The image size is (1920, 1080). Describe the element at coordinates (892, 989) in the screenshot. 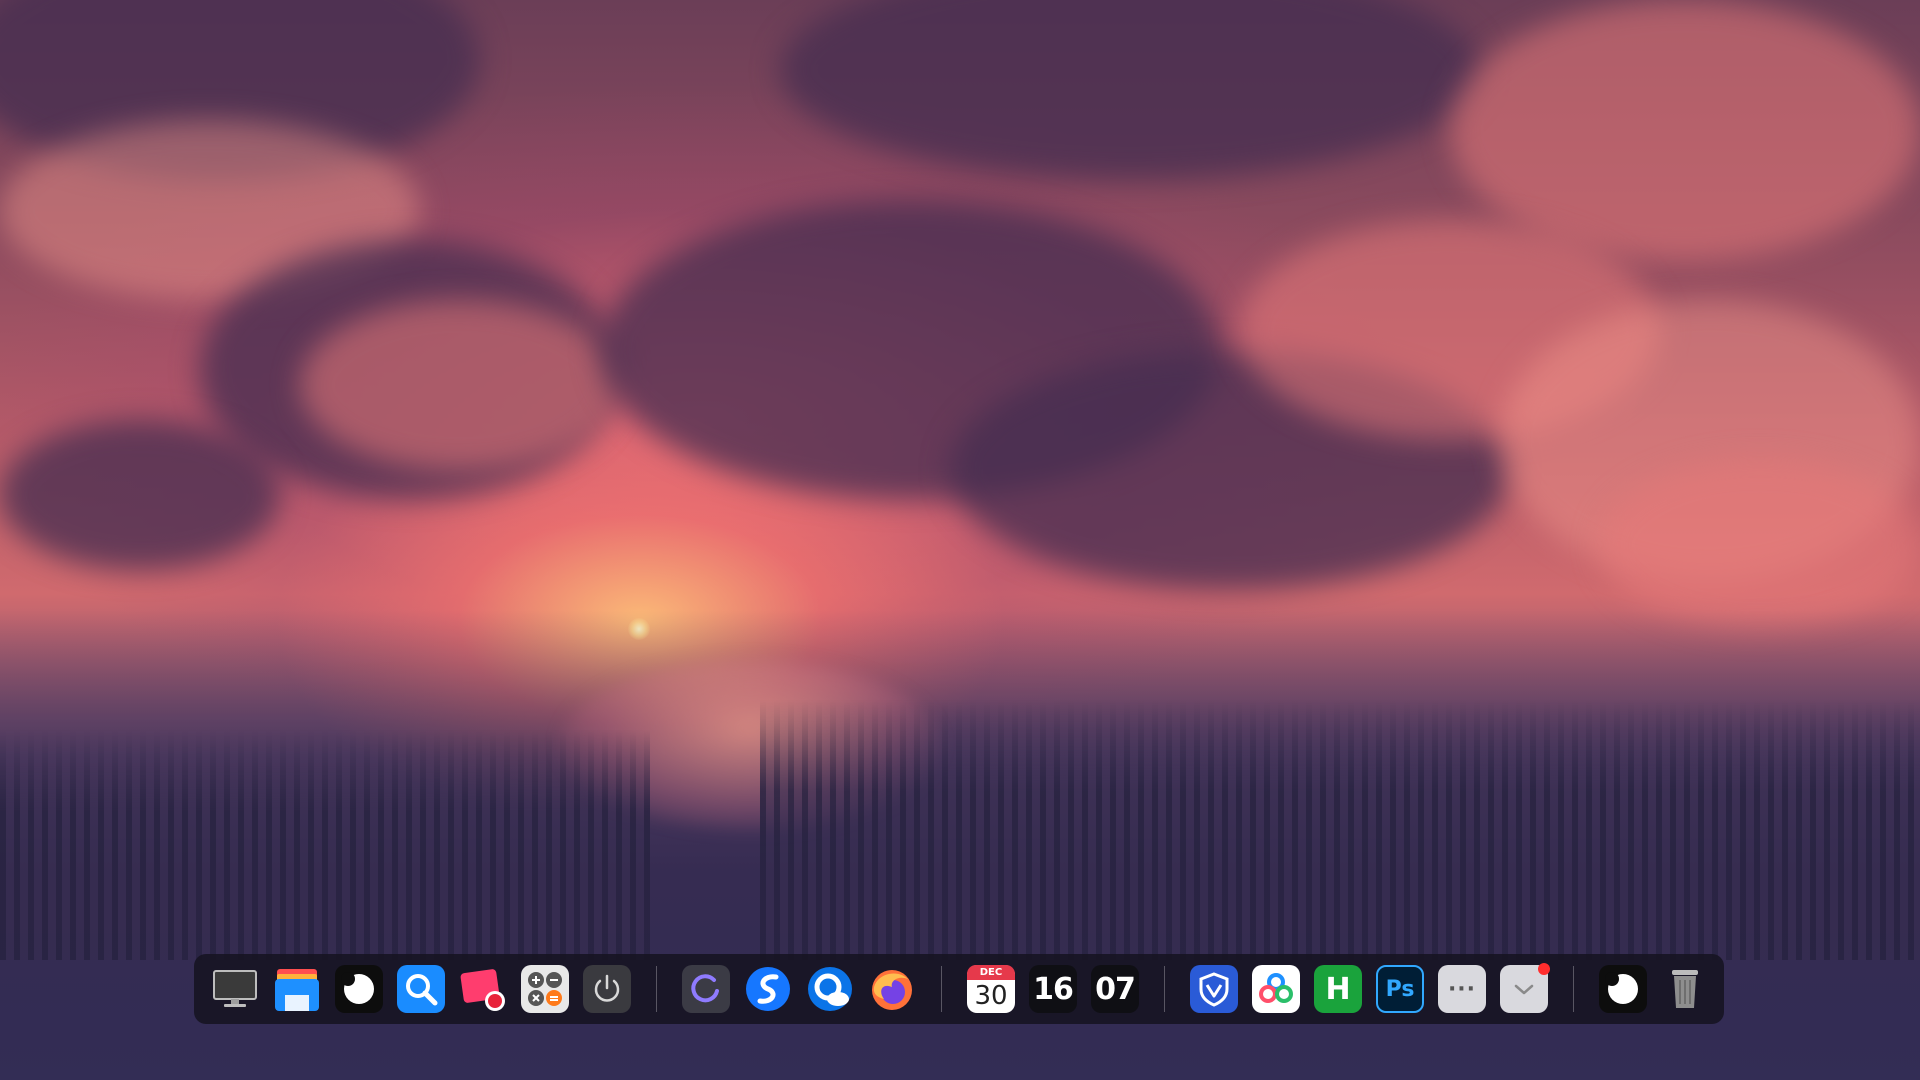

I see `firefox-icon` at that location.